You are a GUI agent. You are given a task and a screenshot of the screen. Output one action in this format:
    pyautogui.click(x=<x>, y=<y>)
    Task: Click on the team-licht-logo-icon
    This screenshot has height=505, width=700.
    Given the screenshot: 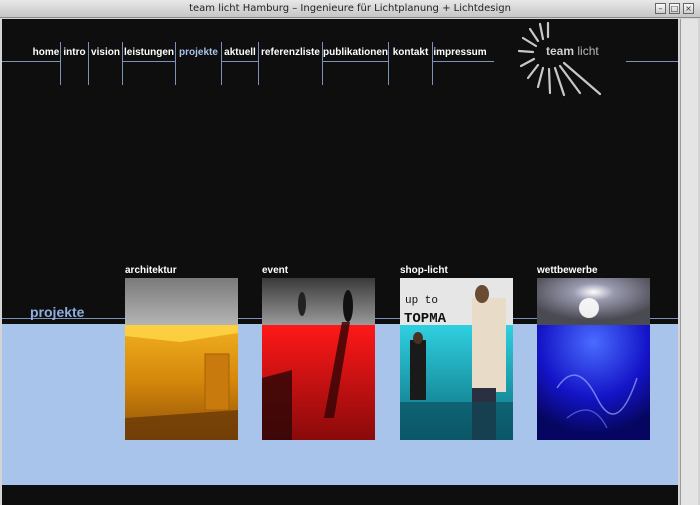 What is the action you would take?
    pyautogui.click(x=564, y=60)
    